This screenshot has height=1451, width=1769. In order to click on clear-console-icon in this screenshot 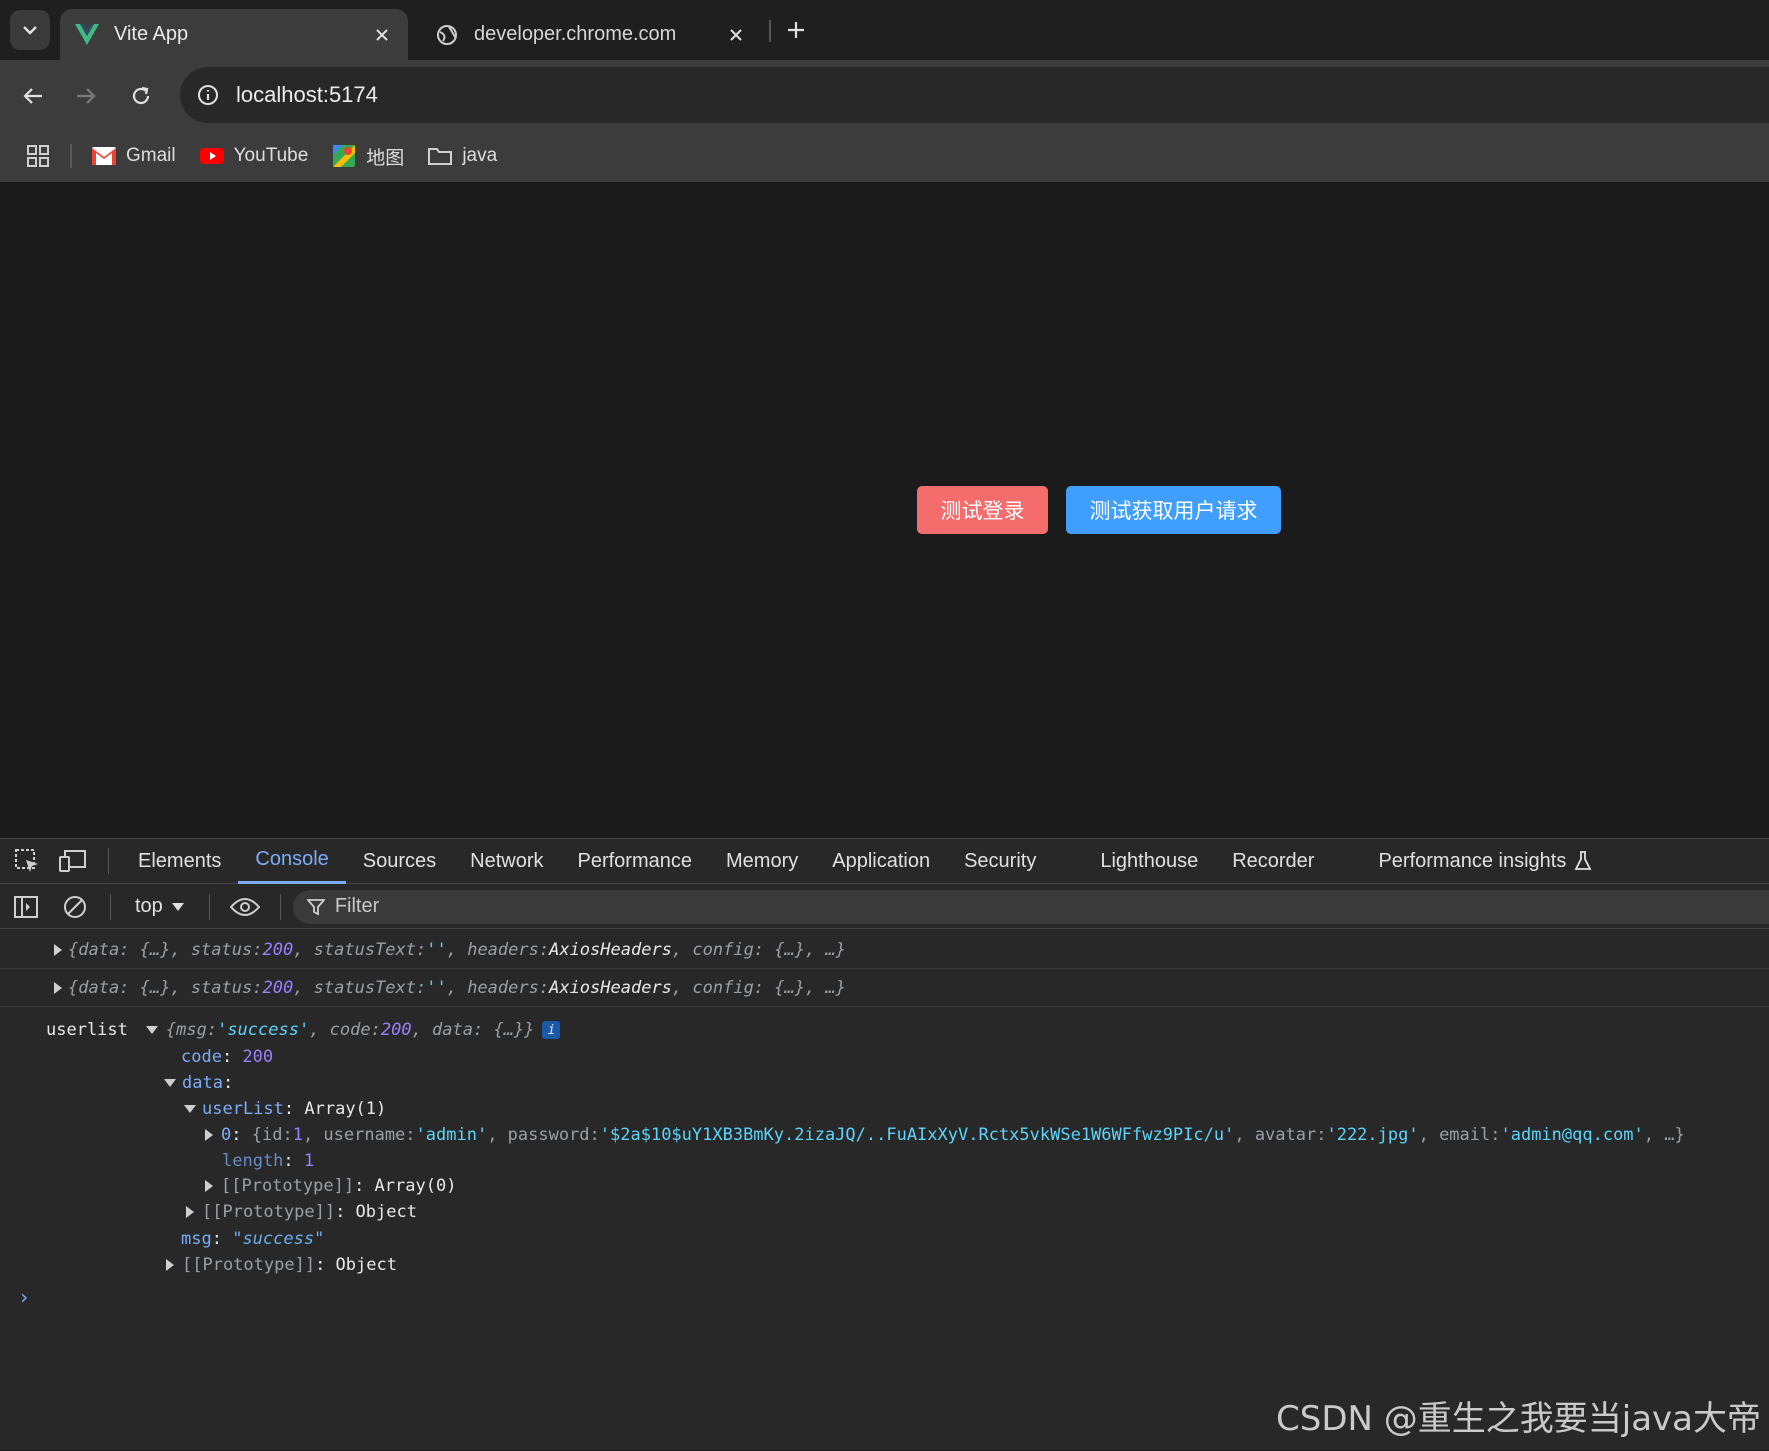, I will do `click(75, 906)`.